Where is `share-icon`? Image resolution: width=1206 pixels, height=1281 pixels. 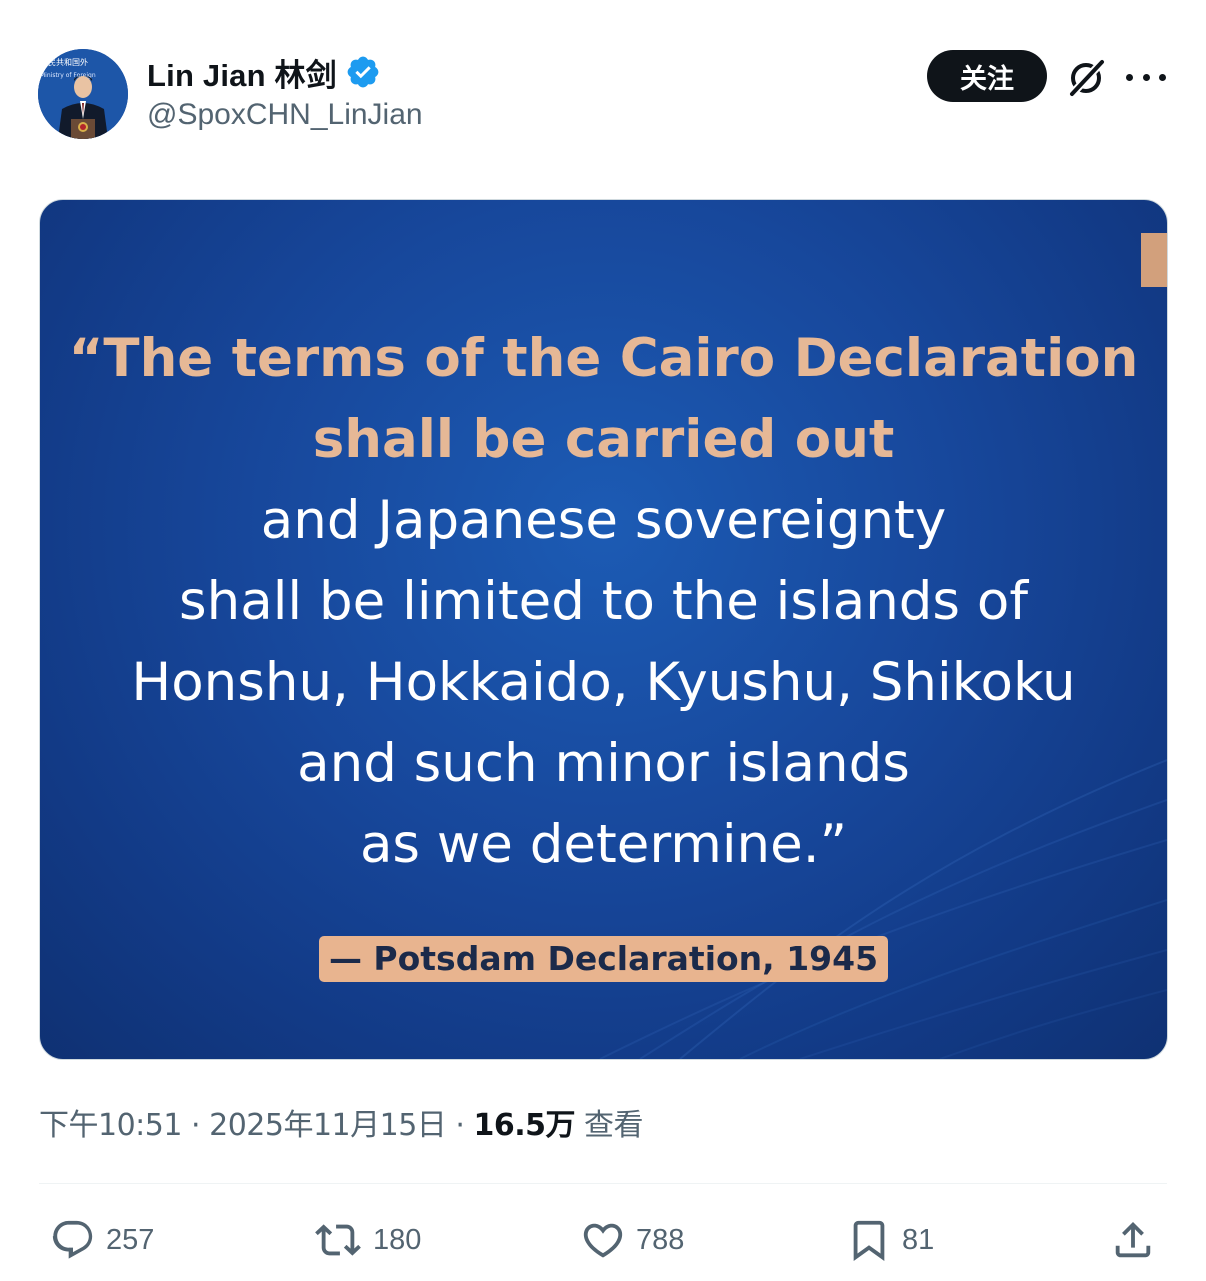
share-icon is located at coordinates (1133, 1239).